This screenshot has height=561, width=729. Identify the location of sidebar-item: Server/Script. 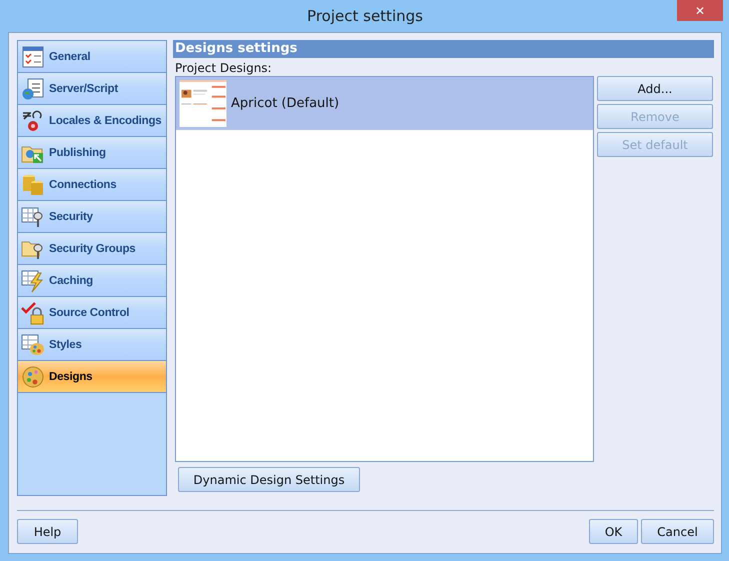
(92, 89).